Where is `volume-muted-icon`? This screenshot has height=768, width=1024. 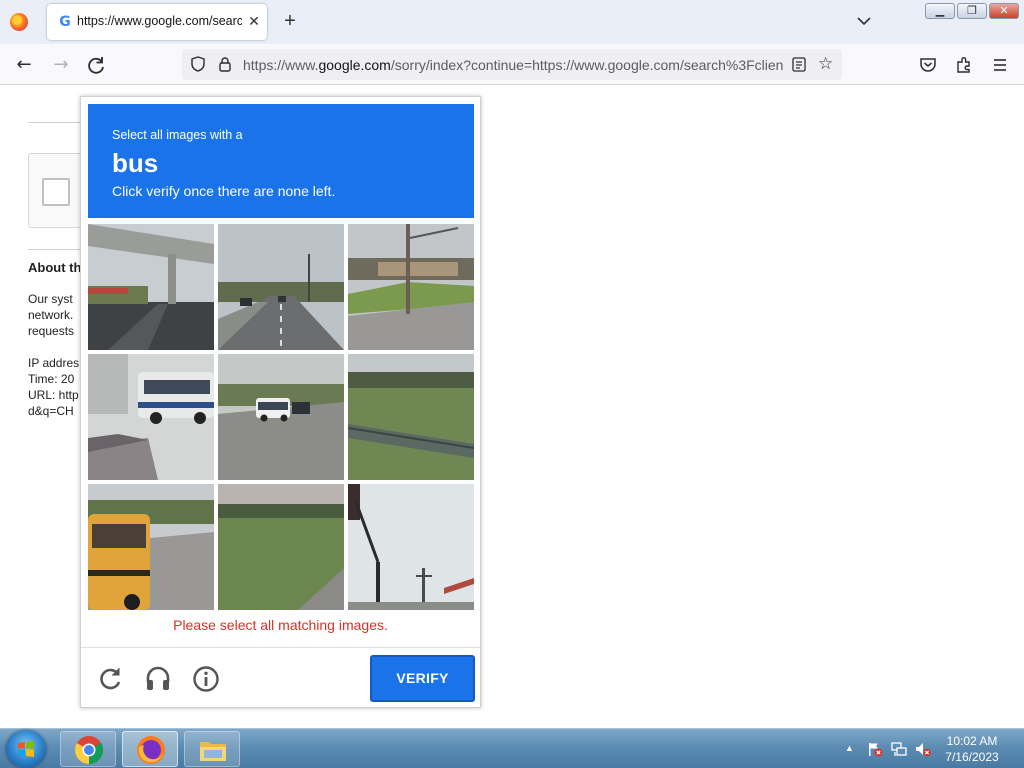 volume-muted-icon is located at coordinates (923, 749).